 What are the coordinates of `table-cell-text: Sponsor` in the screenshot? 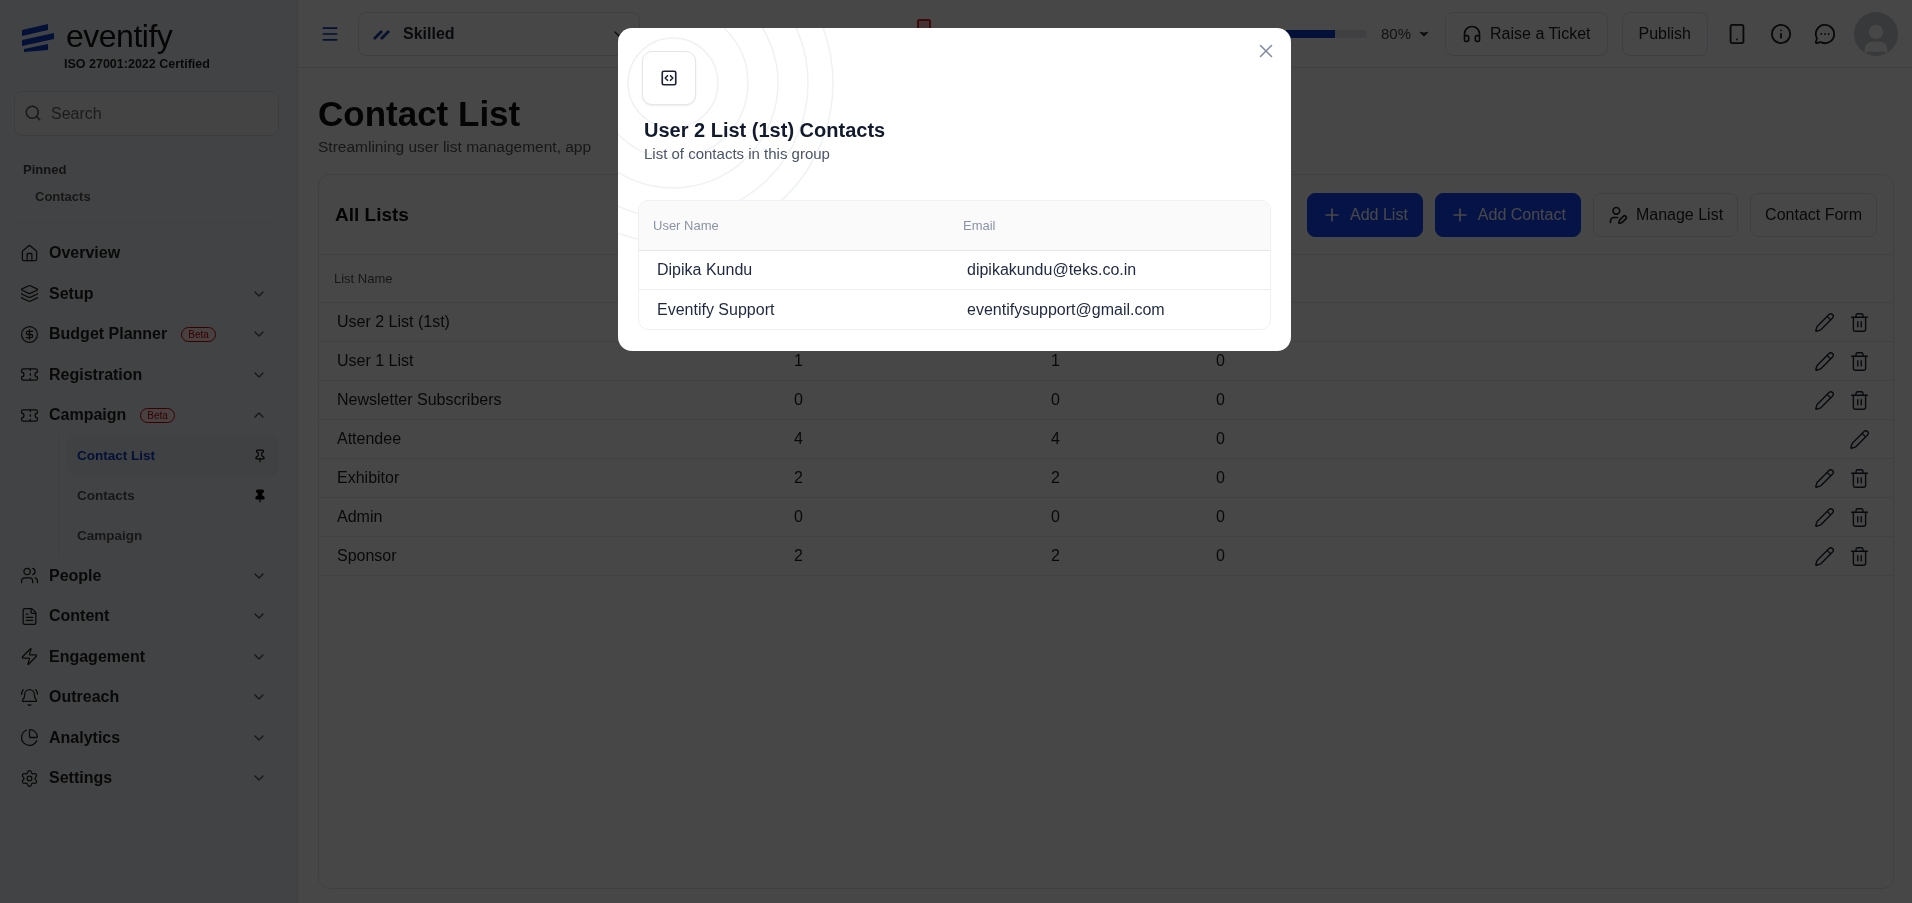 It's located at (367, 556).